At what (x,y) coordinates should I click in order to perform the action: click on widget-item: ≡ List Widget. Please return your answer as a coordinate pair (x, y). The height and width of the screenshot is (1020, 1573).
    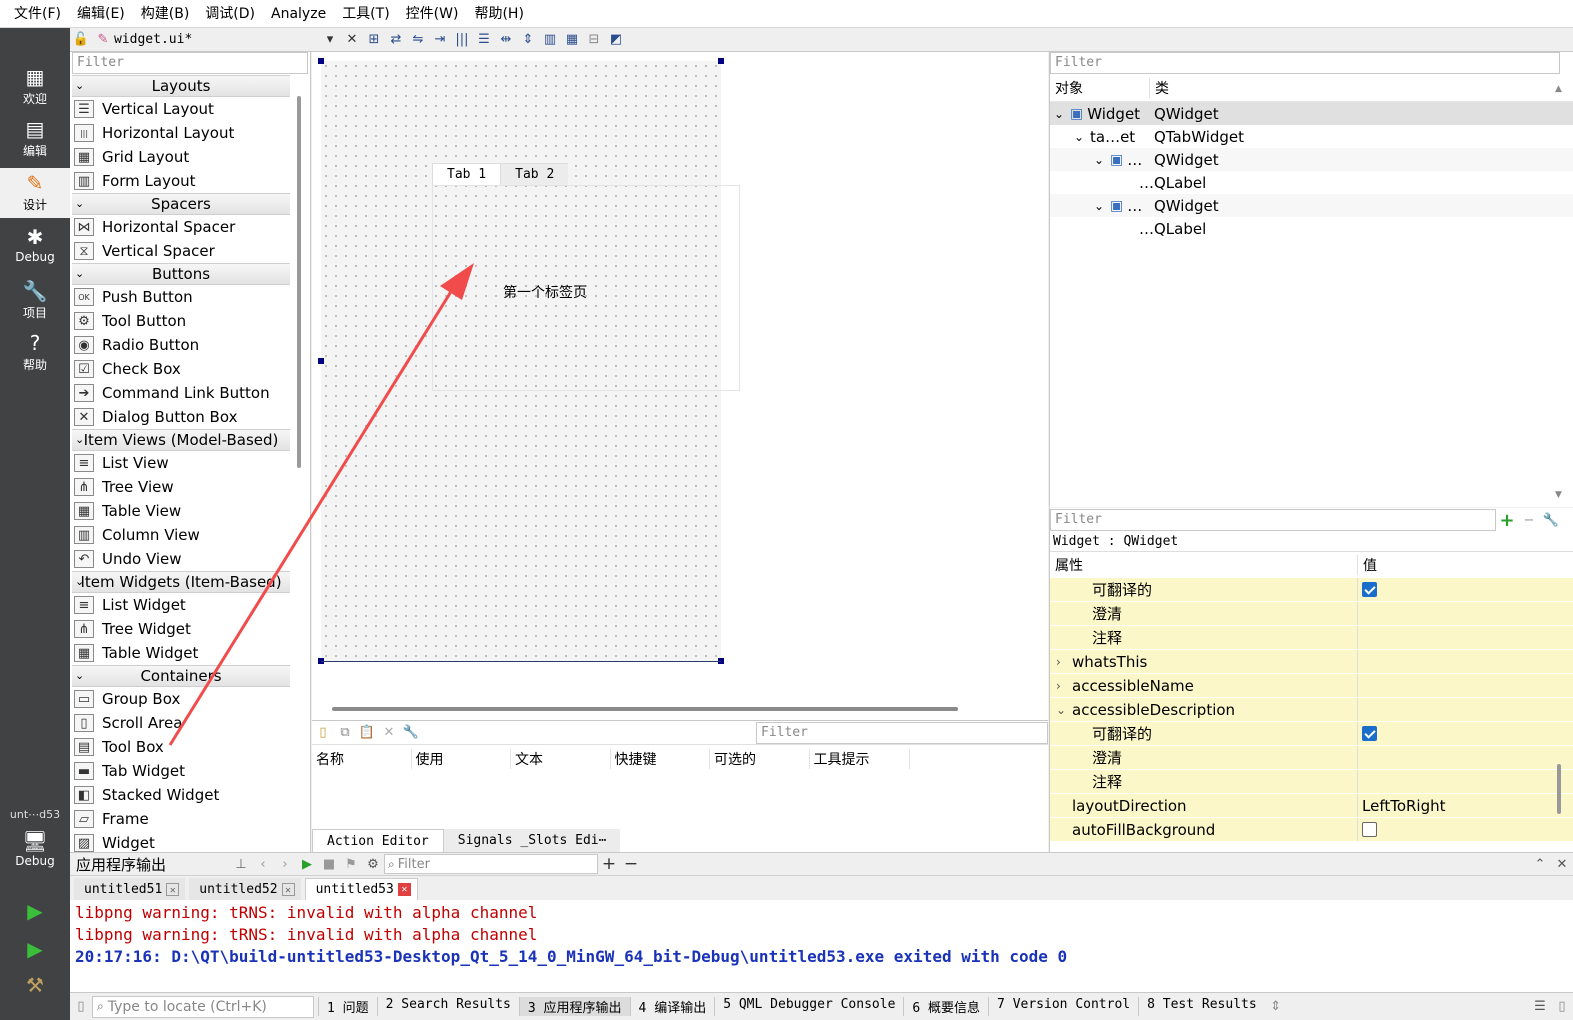
    Looking at the image, I should click on (190, 605).